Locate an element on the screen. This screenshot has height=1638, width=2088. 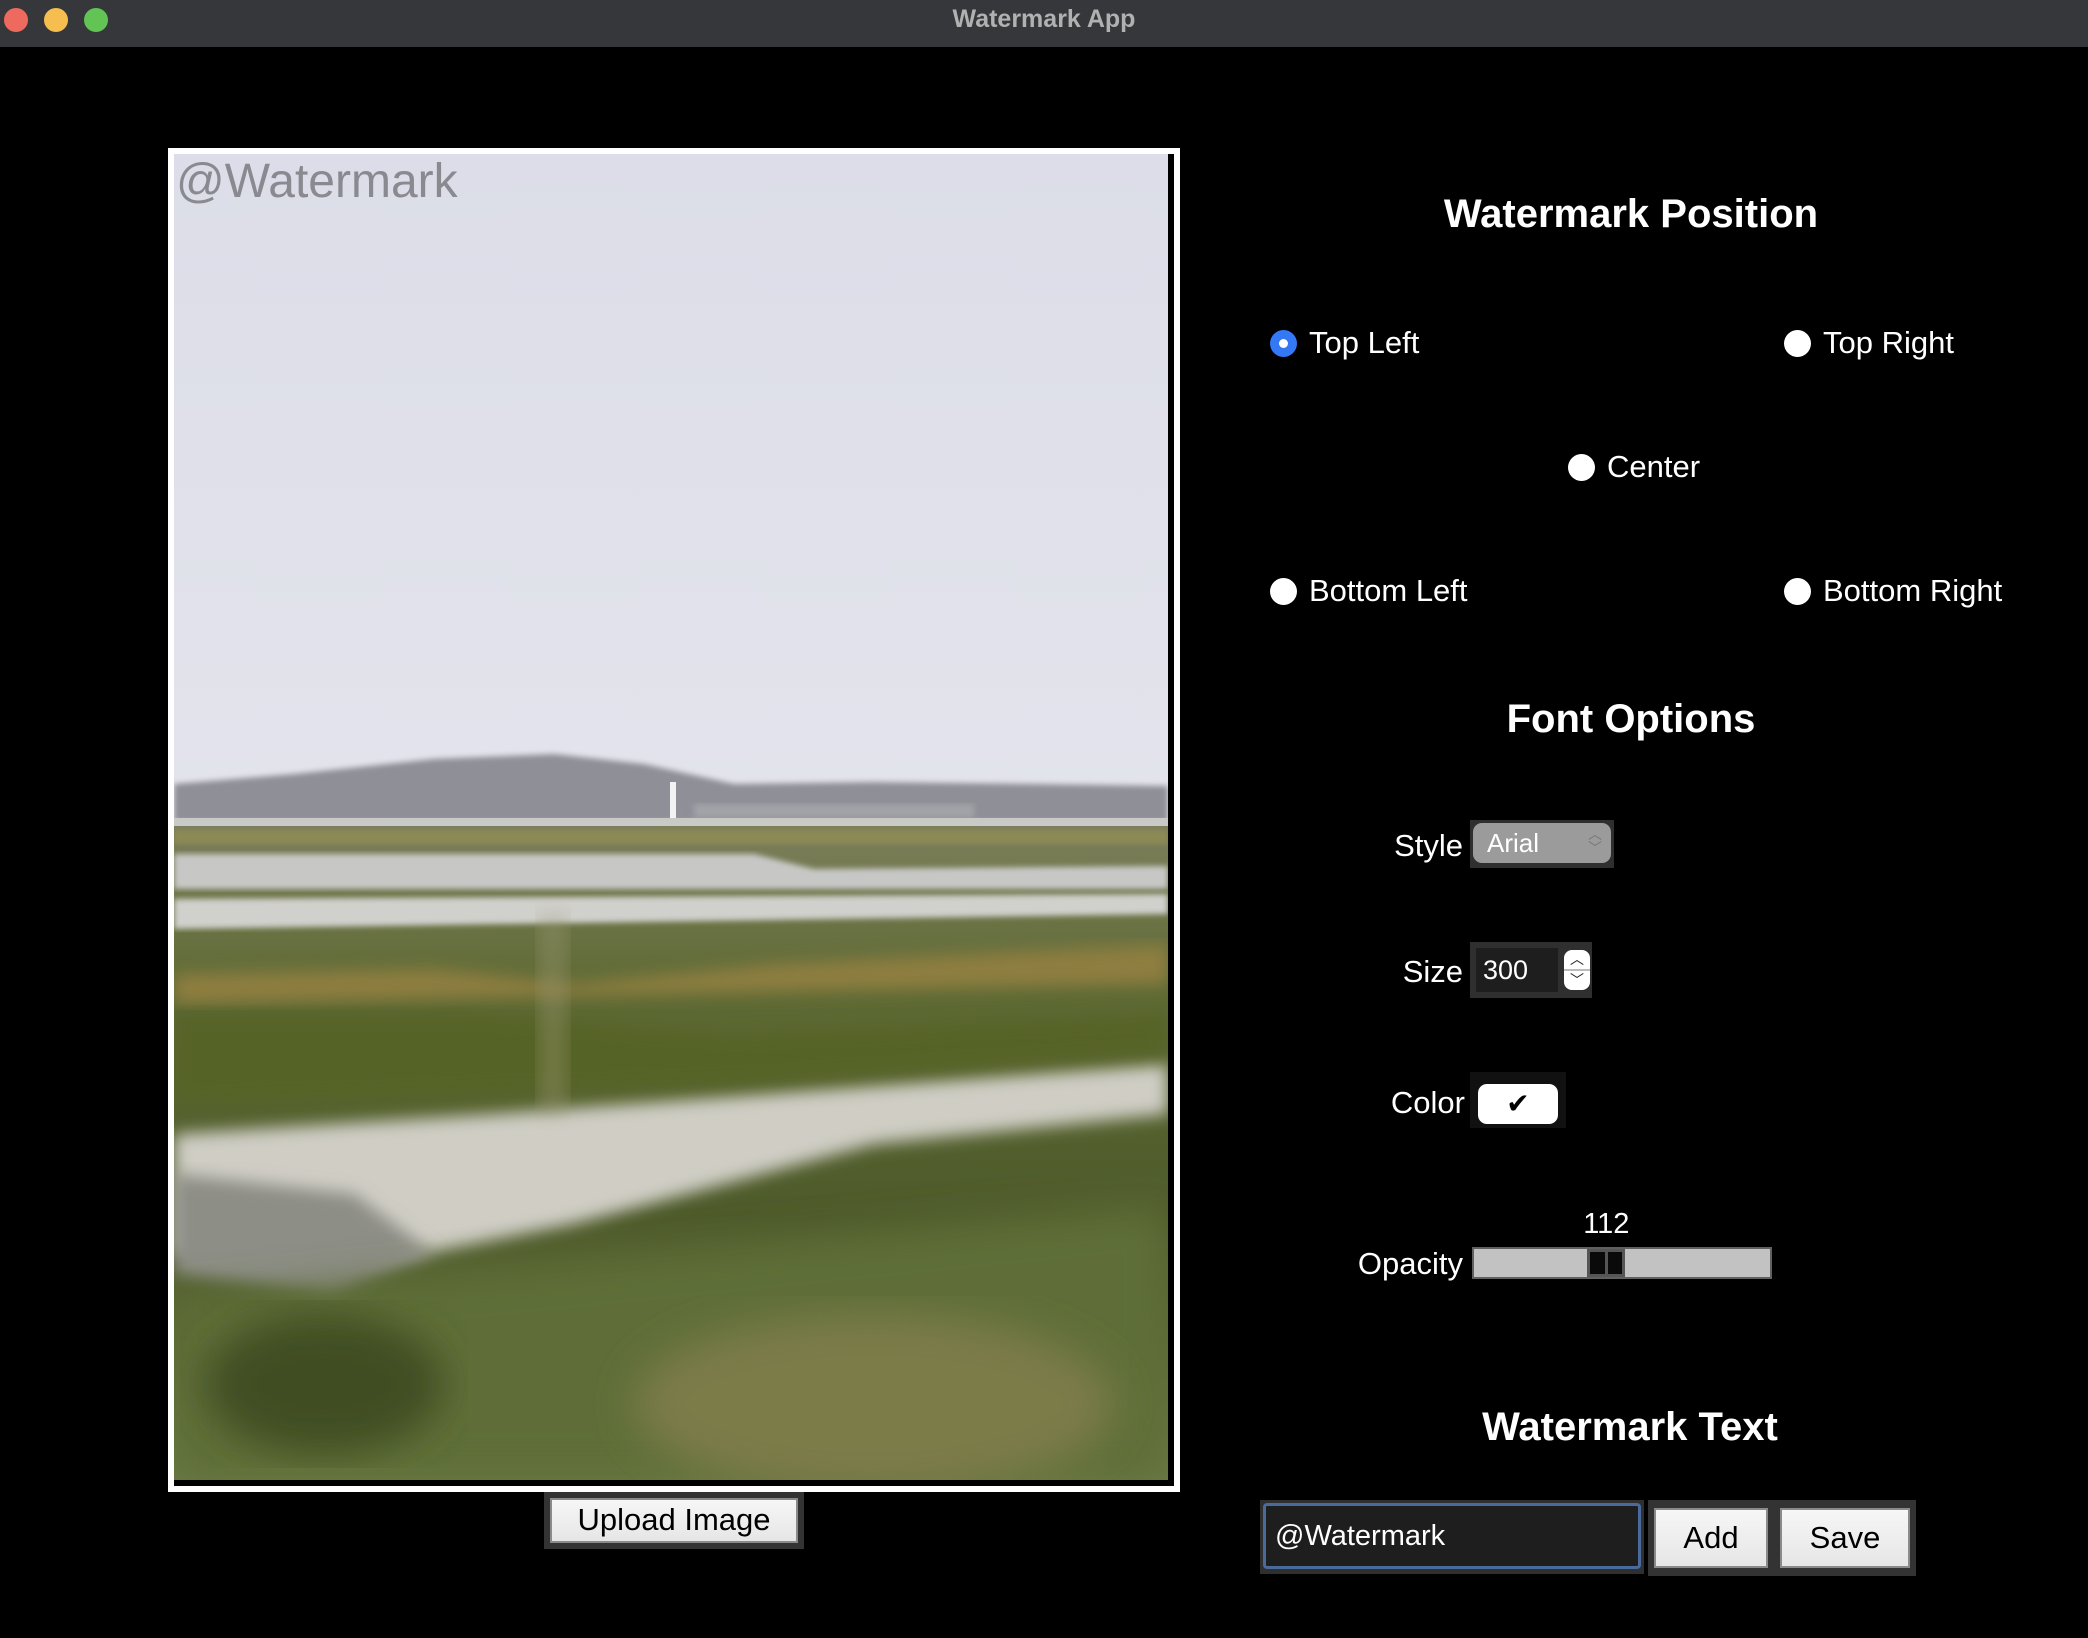
font-style-select: Arial ︿ ﹀ is located at coordinates (1542, 843).